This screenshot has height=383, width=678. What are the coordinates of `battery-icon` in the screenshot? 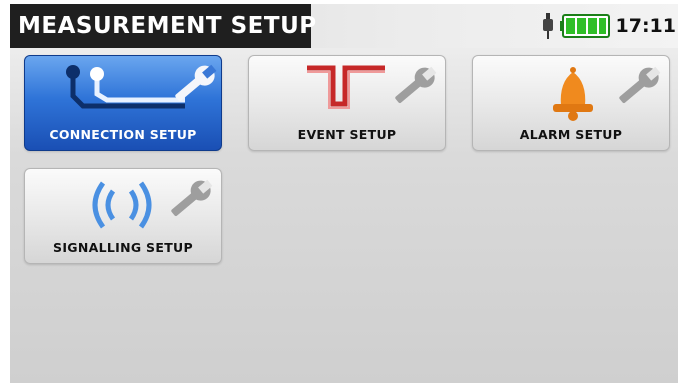 It's located at (584, 26).